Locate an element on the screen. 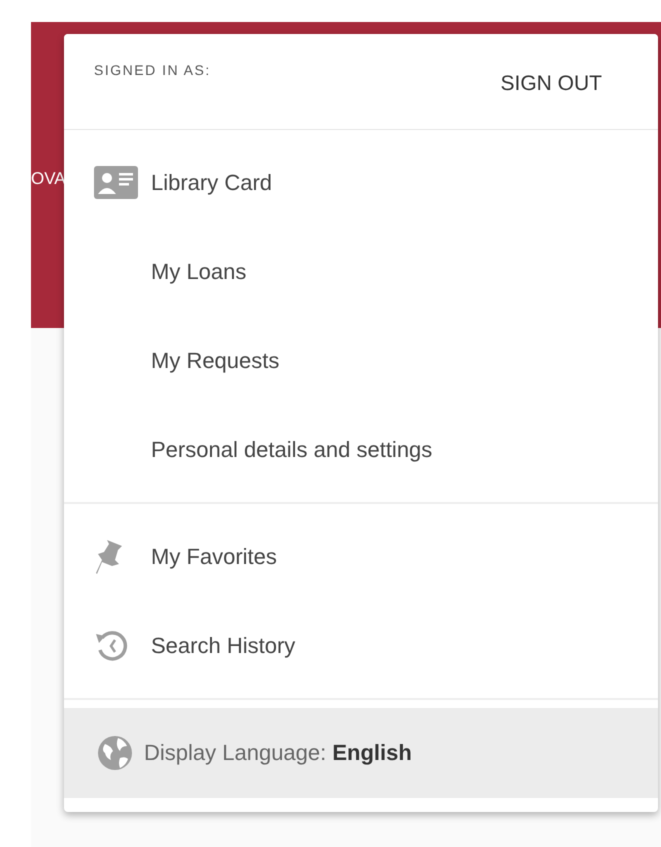 The width and height of the screenshot is (661, 847). menu-item: My Loans is located at coordinates (361, 271).